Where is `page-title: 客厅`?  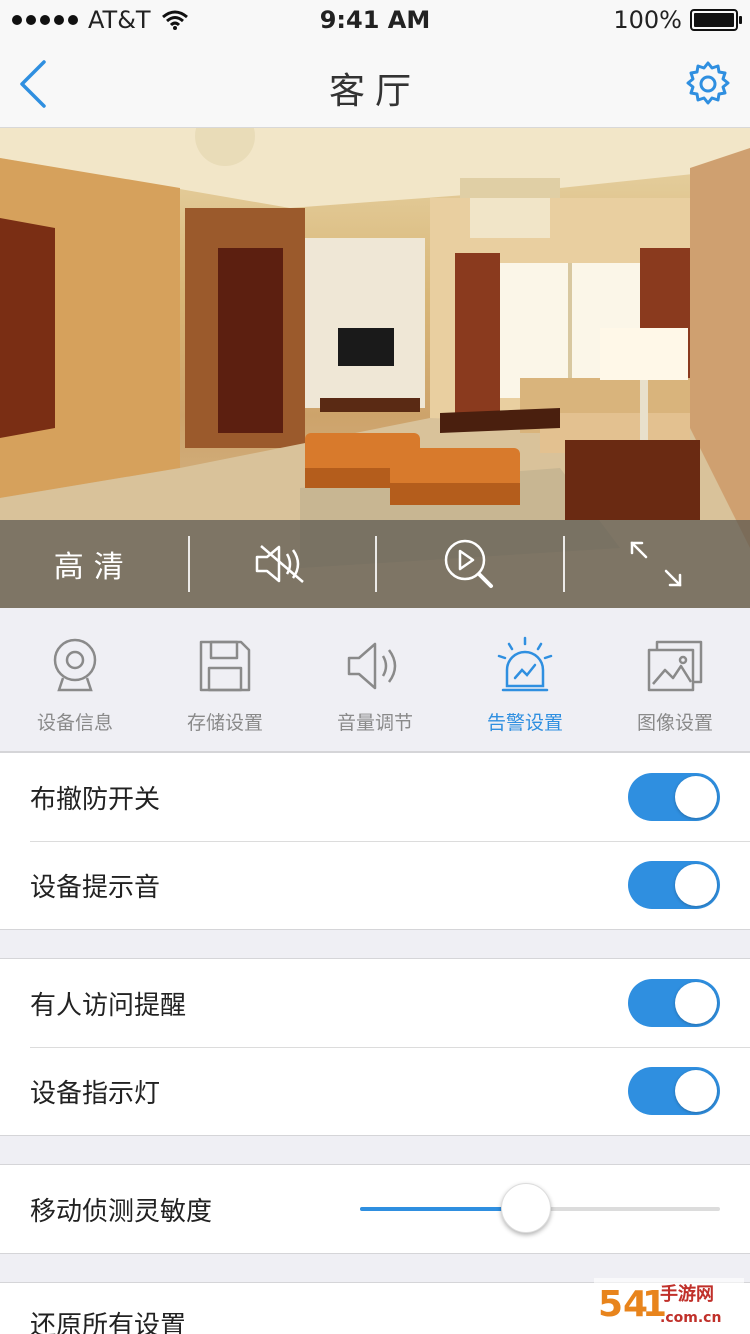
page-title: 客厅 is located at coordinates (374, 91).